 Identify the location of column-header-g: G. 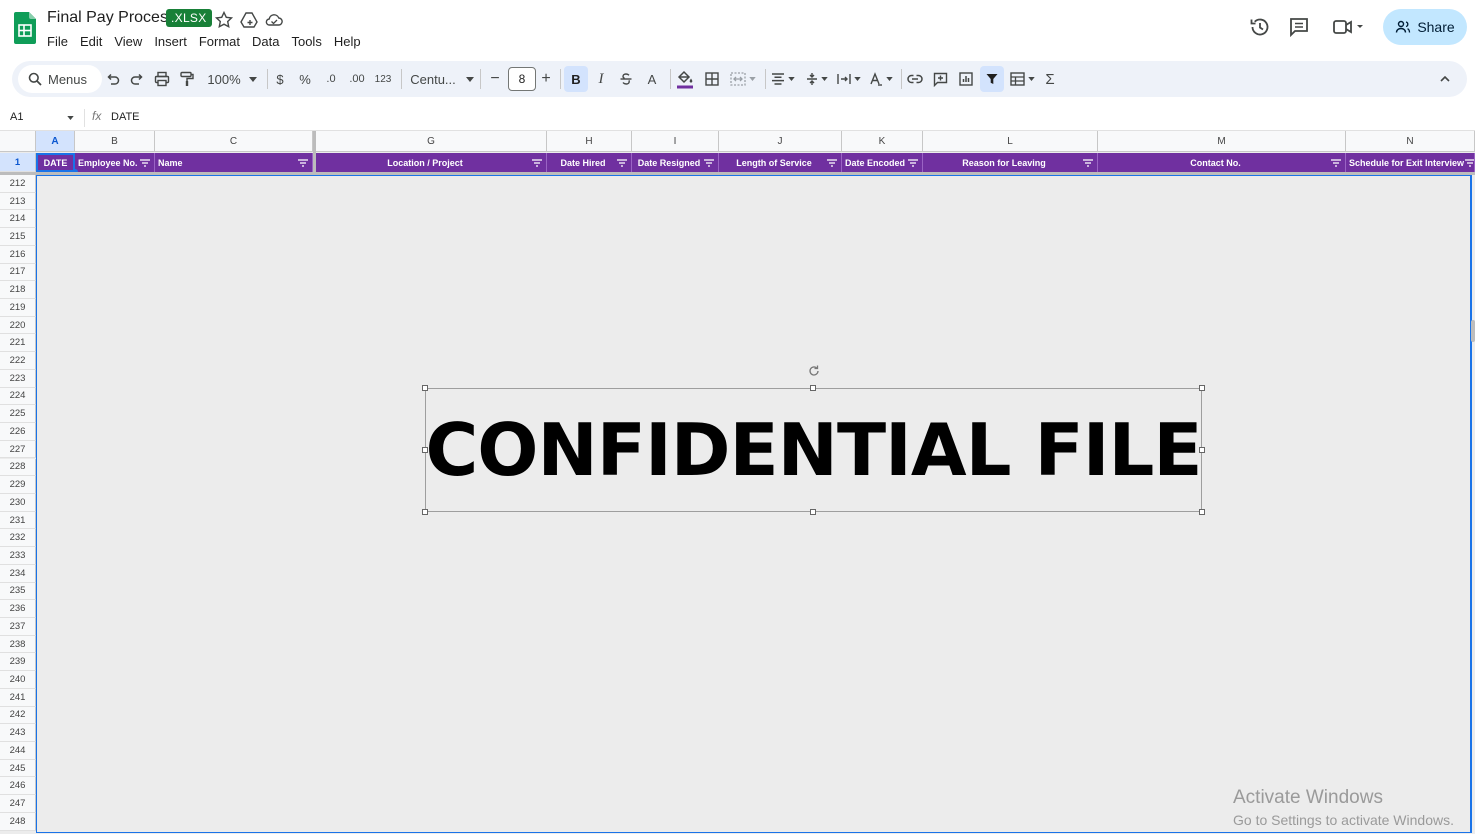
(431, 141).